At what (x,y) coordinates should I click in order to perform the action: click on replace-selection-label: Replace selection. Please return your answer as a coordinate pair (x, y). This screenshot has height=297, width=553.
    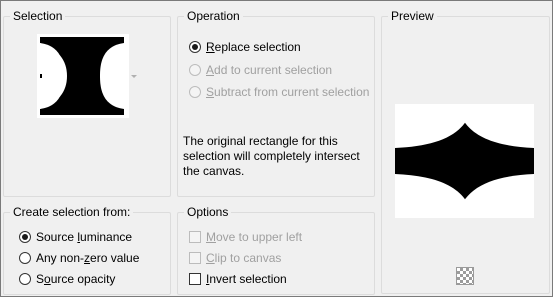
    Looking at the image, I should click on (253, 47).